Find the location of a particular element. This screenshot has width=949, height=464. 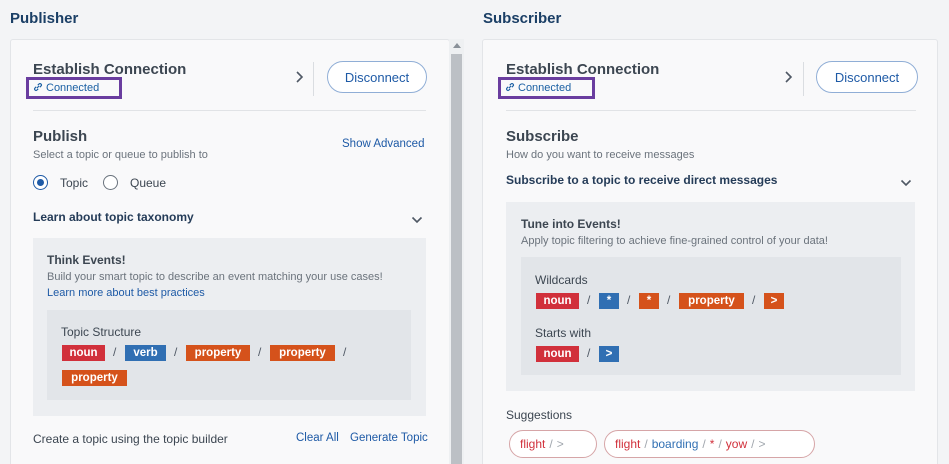

topic-structure-title: Topic Structure is located at coordinates (101, 332).